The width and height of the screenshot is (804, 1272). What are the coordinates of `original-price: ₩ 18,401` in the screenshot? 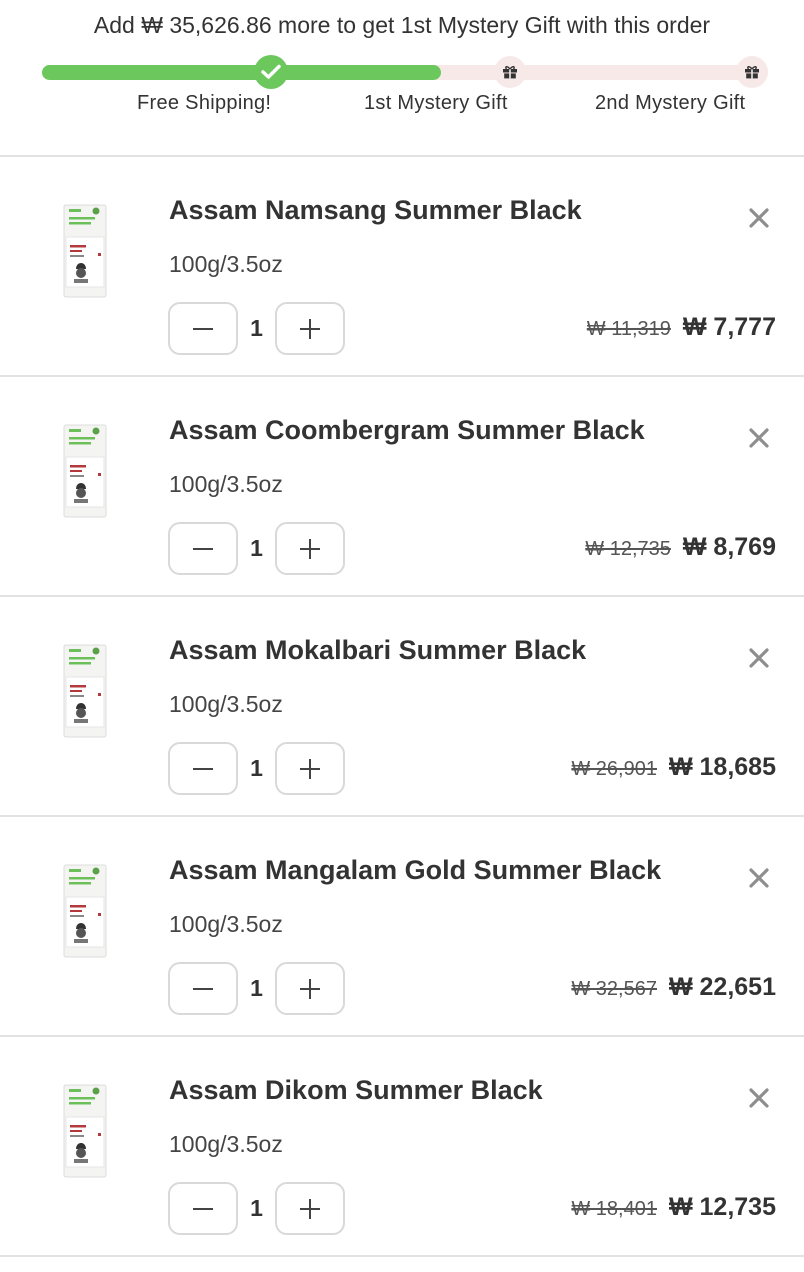 It's located at (614, 1209).